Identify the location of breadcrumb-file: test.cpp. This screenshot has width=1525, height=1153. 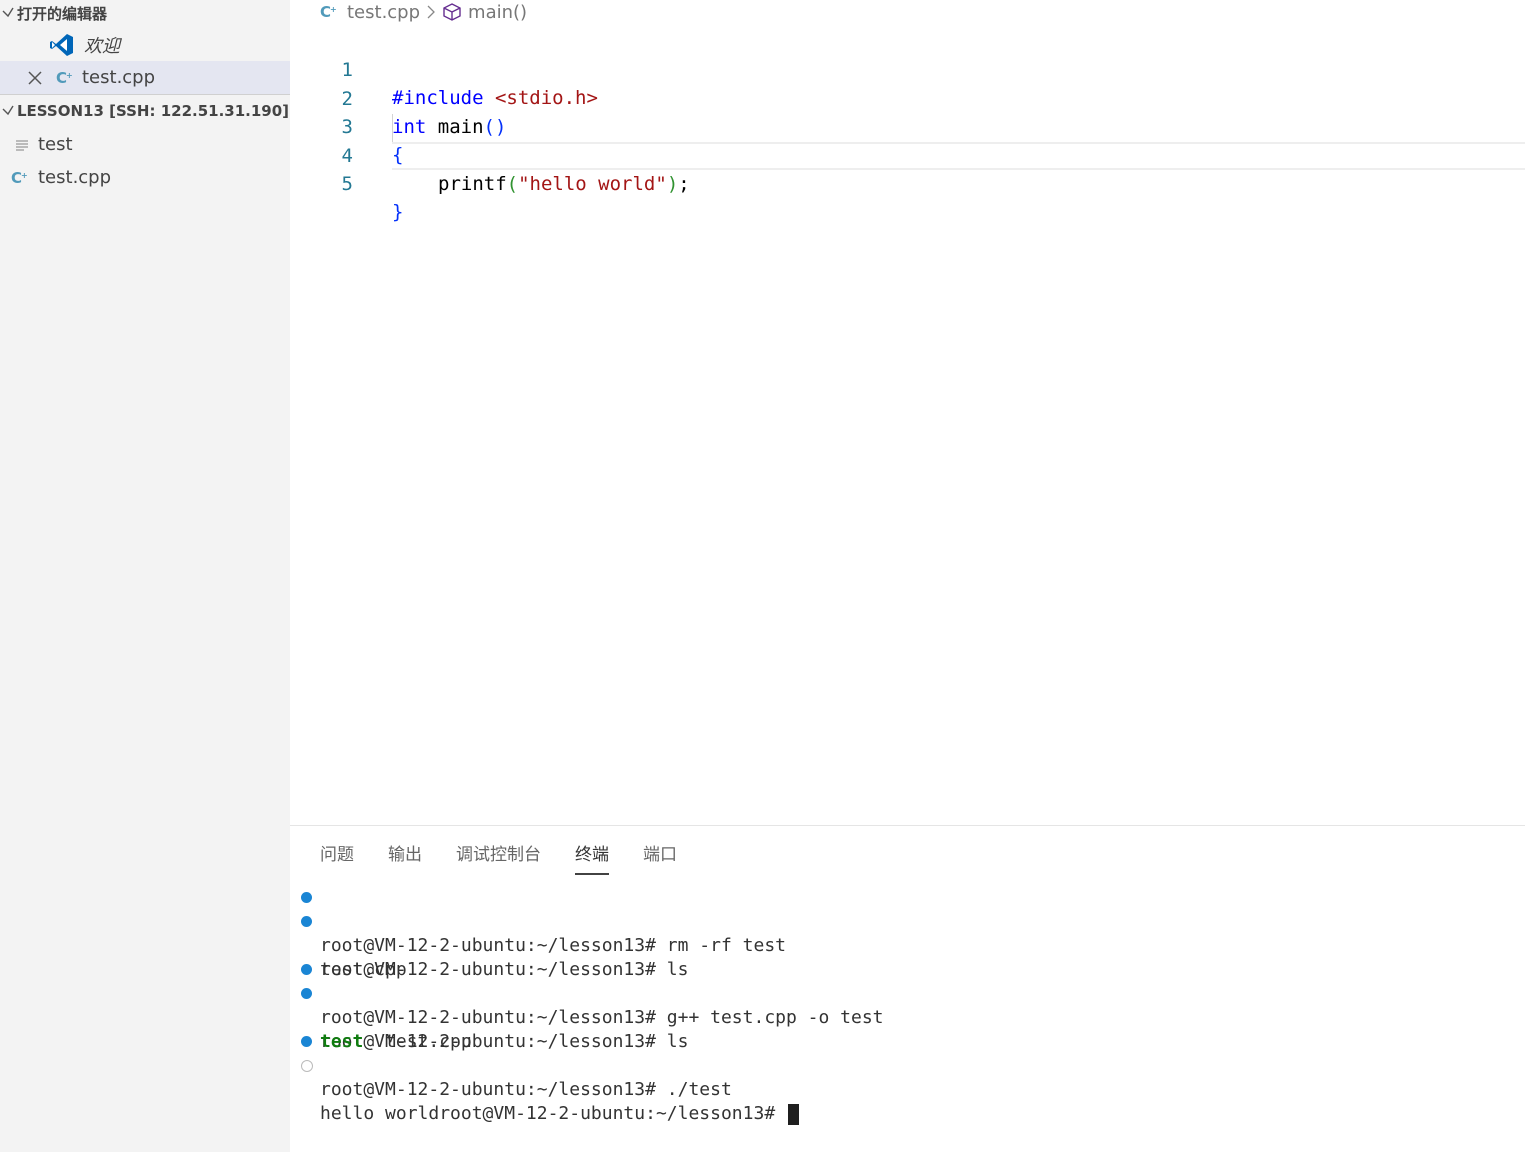
(383, 12).